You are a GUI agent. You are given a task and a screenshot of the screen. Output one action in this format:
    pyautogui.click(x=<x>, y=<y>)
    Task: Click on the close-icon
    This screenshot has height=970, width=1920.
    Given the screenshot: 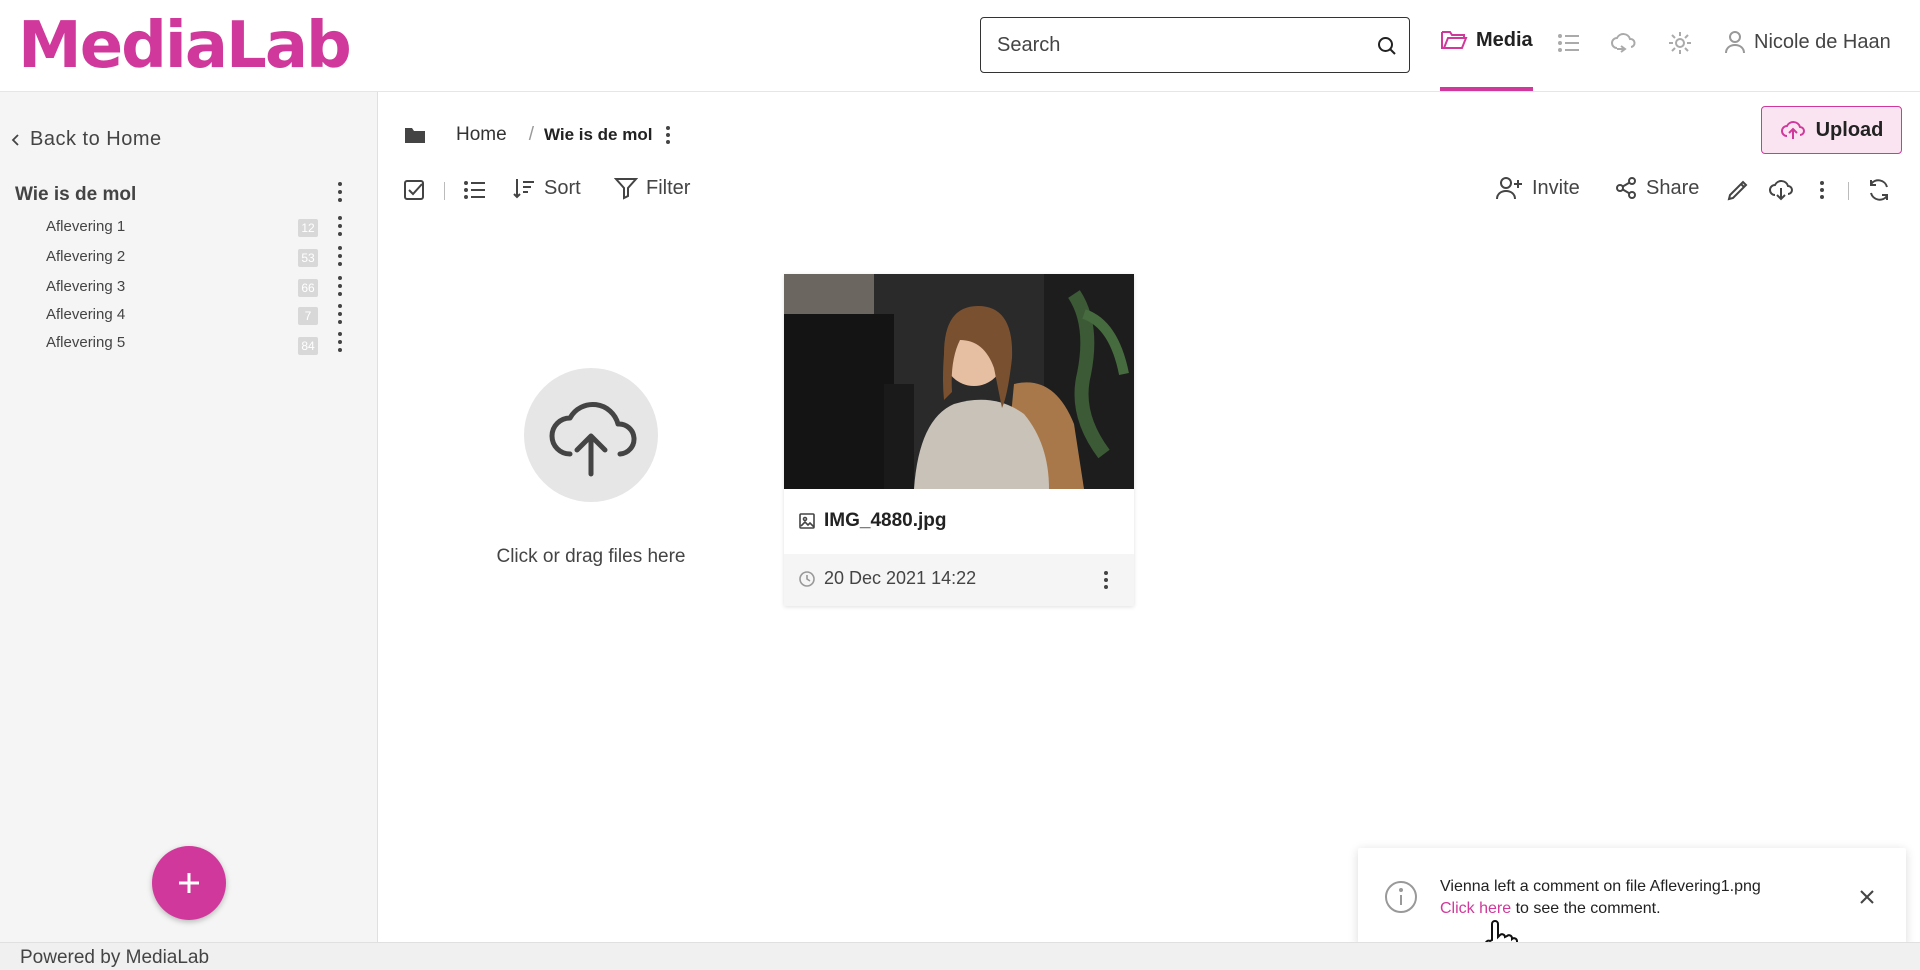 What is the action you would take?
    pyautogui.click(x=1867, y=897)
    